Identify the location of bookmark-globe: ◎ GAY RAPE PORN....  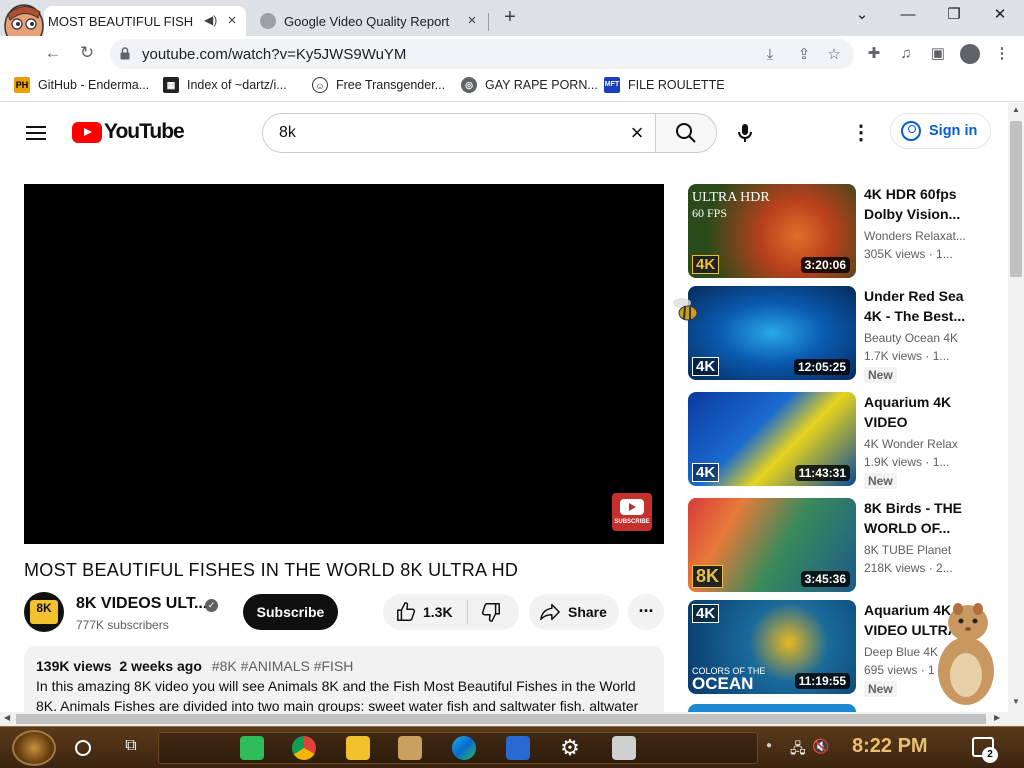
(529, 85).